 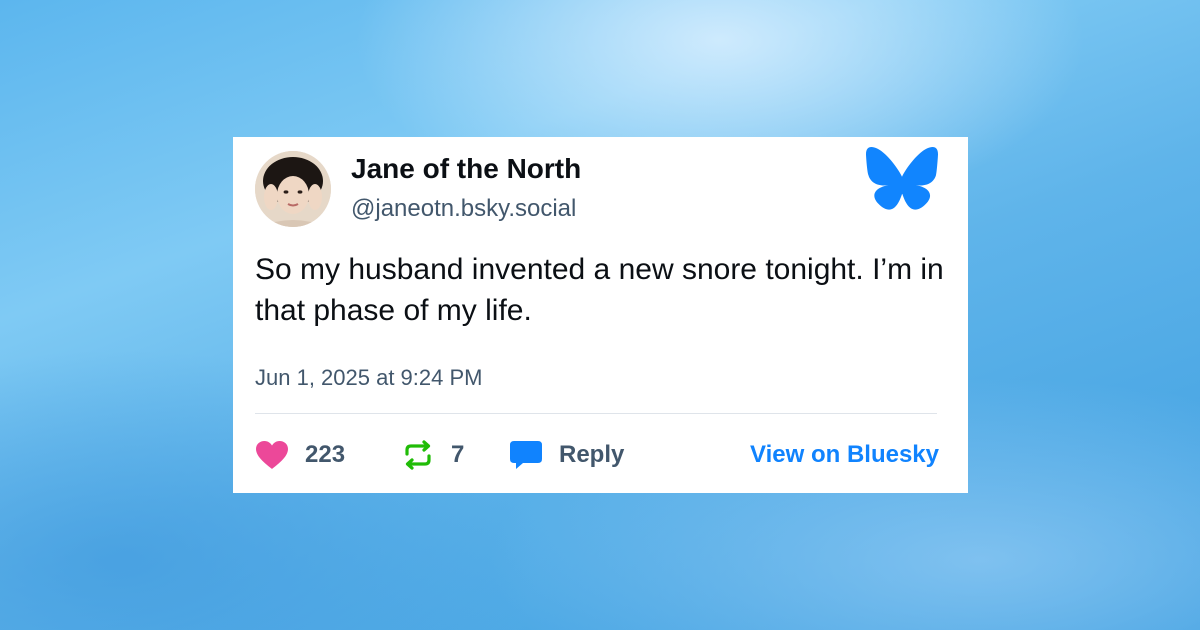 What do you see at coordinates (463, 209) in the screenshot?
I see `author-handle: @janeotn.bsky.social` at bounding box center [463, 209].